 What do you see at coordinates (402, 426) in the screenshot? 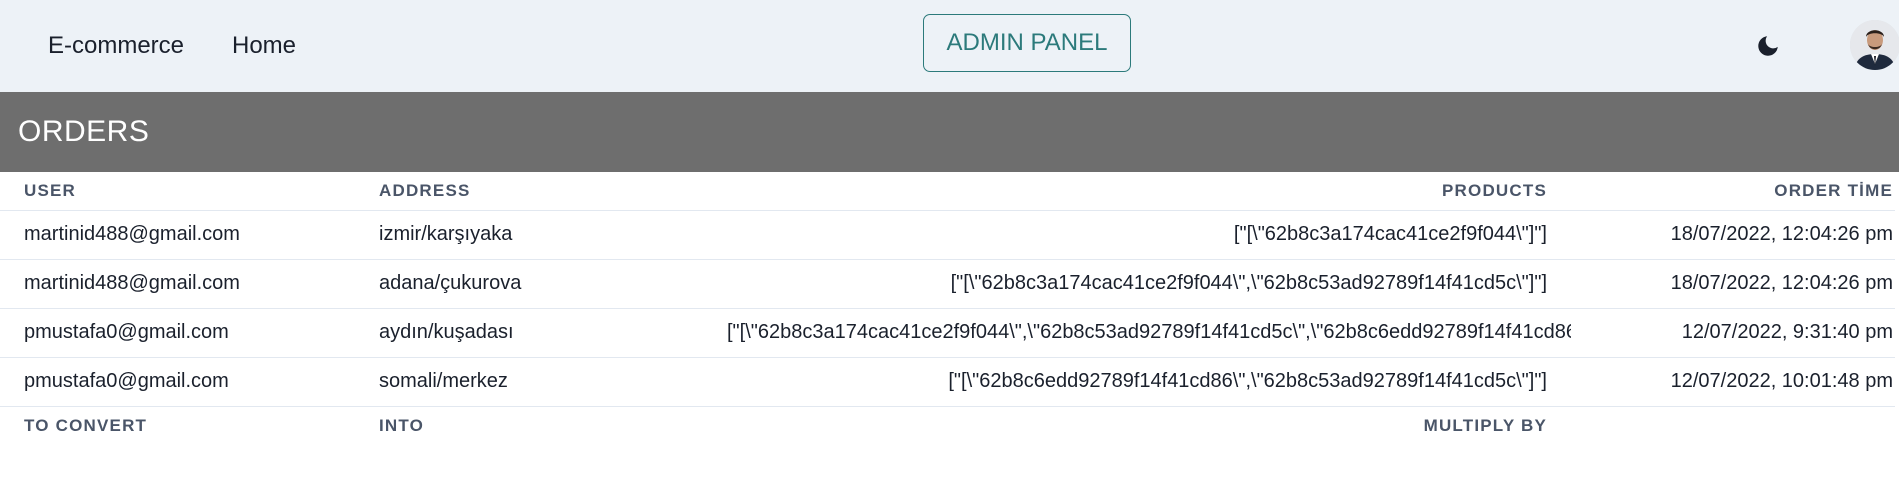
I see `footer-into: INTO` at bounding box center [402, 426].